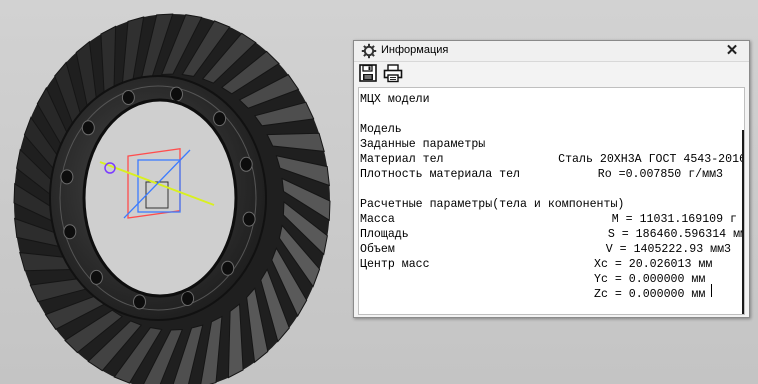 The height and width of the screenshot is (384, 758). Describe the element at coordinates (415, 50) in the screenshot. I see `window-title: Информация` at that location.